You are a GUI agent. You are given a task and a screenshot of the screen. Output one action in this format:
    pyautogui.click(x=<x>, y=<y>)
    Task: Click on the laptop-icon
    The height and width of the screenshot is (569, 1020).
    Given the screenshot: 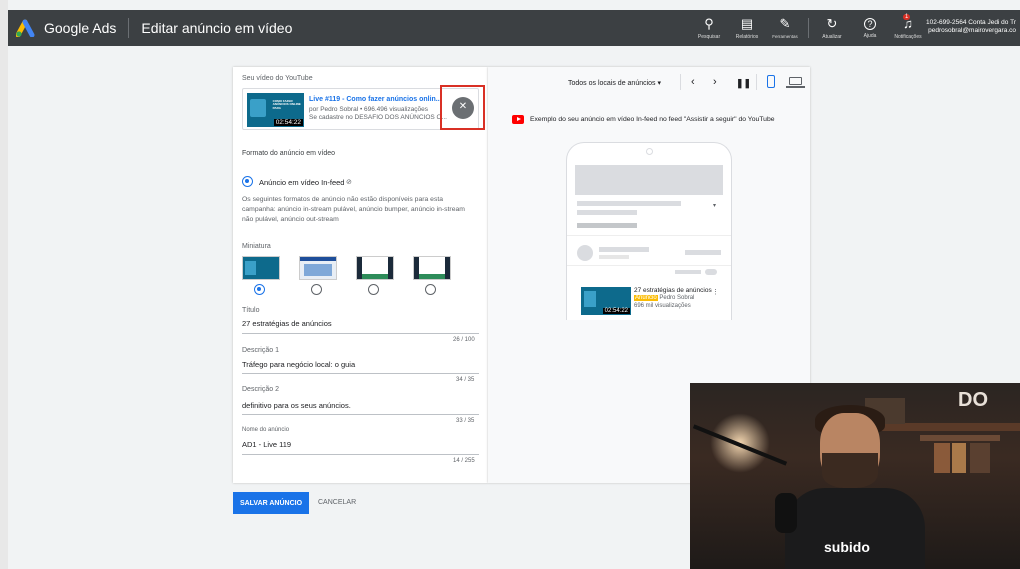 What is the action you would take?
    pyautogui.click(x=795, y=87)
    